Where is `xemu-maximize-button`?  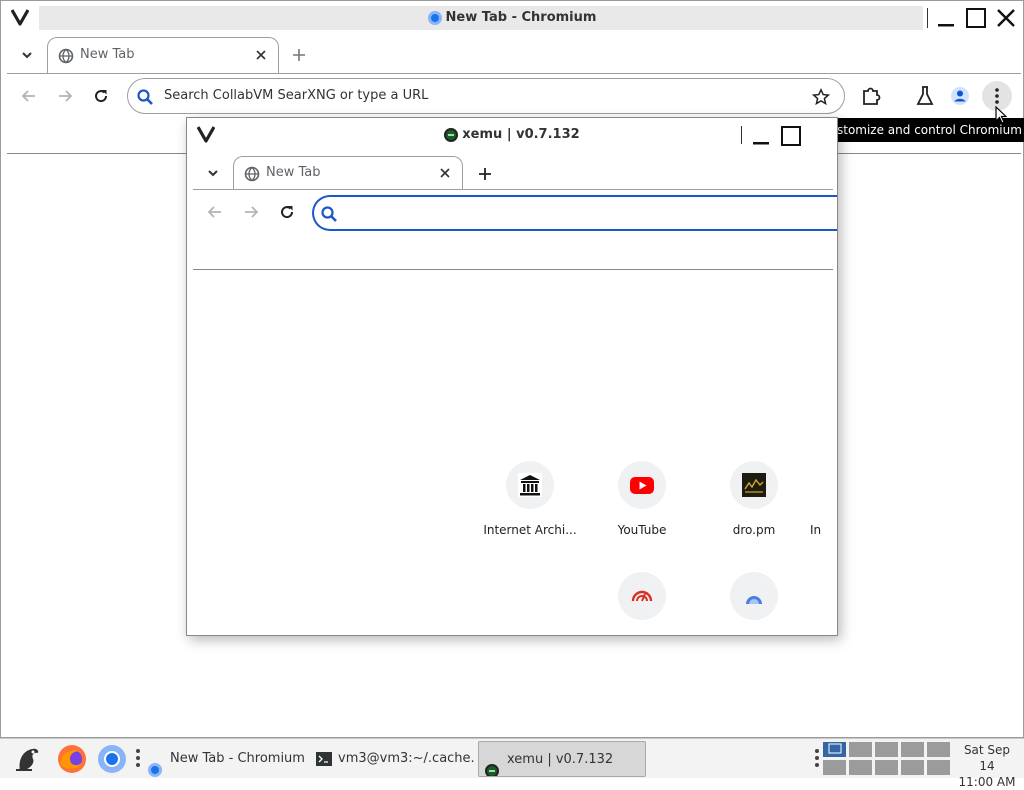 xemu-maximize-button is located at coordinates (791, 136).